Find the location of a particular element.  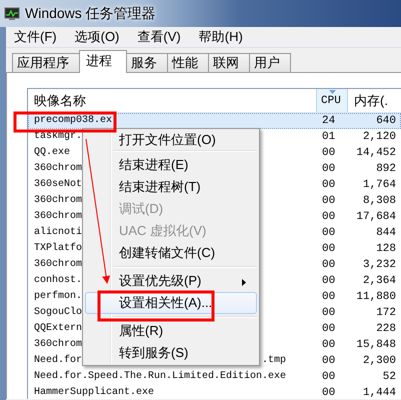

cpu-value: 24 is located at coordinates (329, 121).